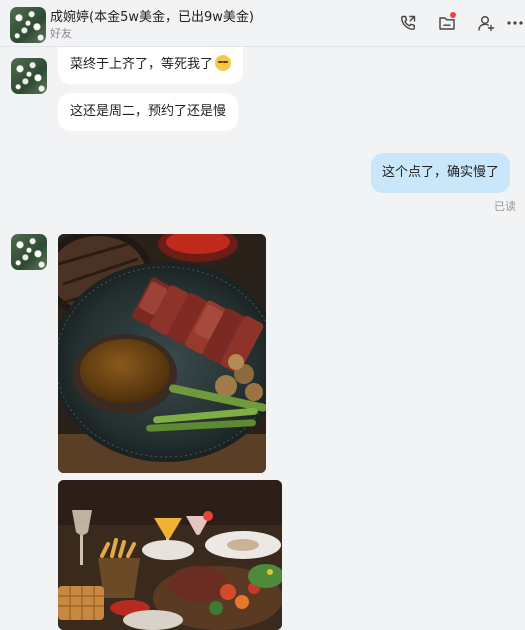 The height and width of the screenshot is (630, 525). I want to click on message-bubble: 这还是周二，预约了还是慢, so click(148, 112).